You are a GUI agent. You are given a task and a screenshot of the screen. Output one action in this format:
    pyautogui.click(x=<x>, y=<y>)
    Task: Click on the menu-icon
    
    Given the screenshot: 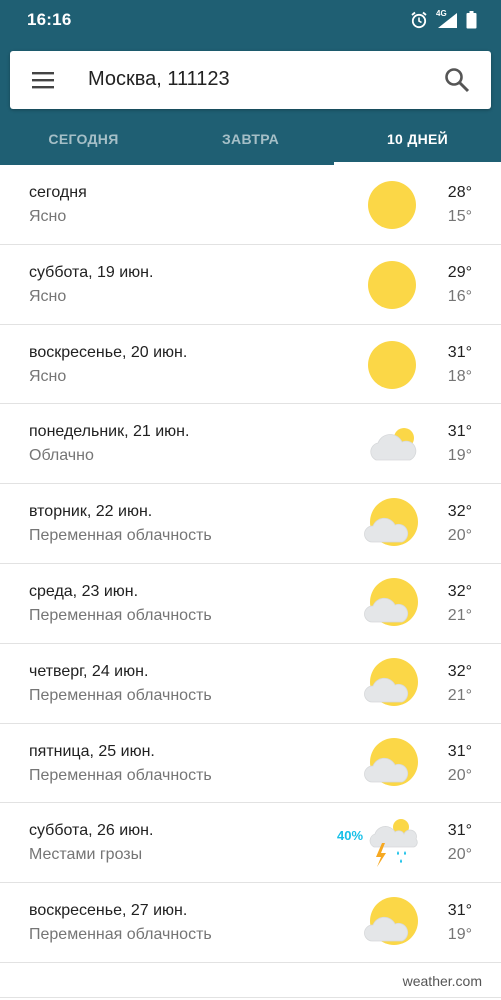 What is the action you would take?
    pyautogui.click(x=43, y=80)
    